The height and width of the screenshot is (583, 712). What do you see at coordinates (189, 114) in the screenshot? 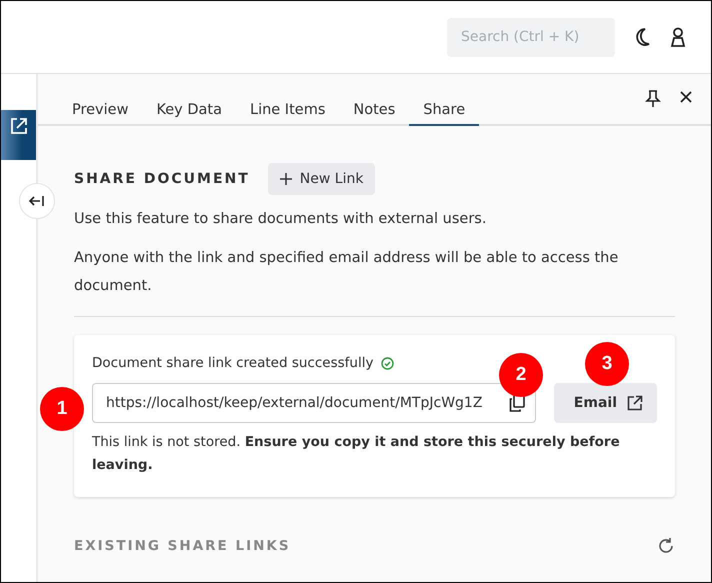
I see `tab: Key Data` at bounding box center [189, 114].